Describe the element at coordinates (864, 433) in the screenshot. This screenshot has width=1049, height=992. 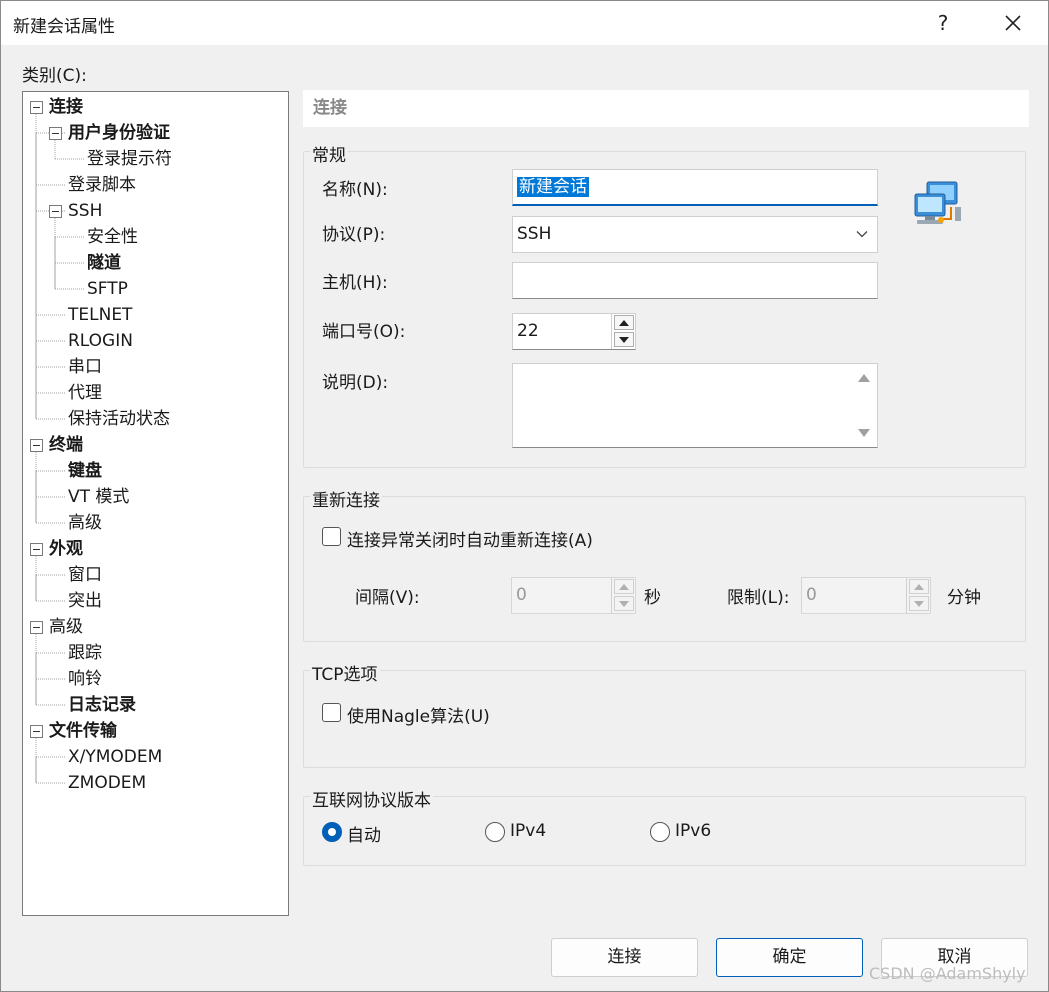
I see `scroll-down-icon` at that location.